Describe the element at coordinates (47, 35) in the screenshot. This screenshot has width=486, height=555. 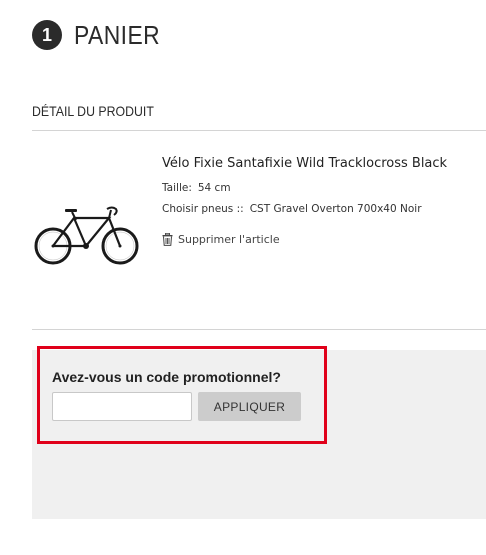
I see `step-number-badge: 1` at that location.